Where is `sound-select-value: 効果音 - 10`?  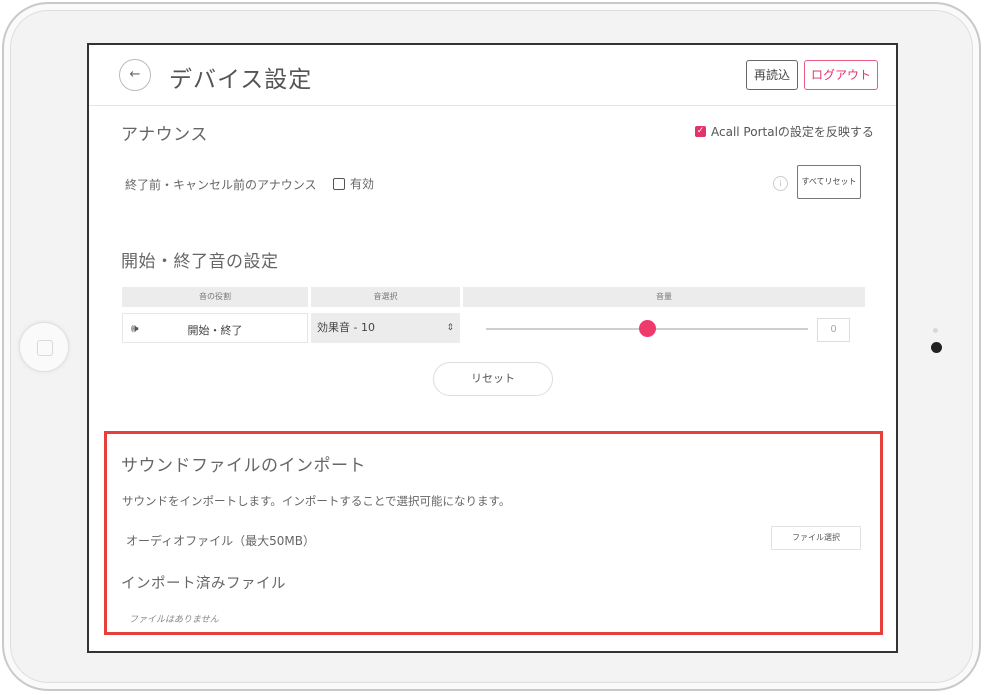
sound-select-value: 効果音 - 10 is located at coordinates (346, 327).